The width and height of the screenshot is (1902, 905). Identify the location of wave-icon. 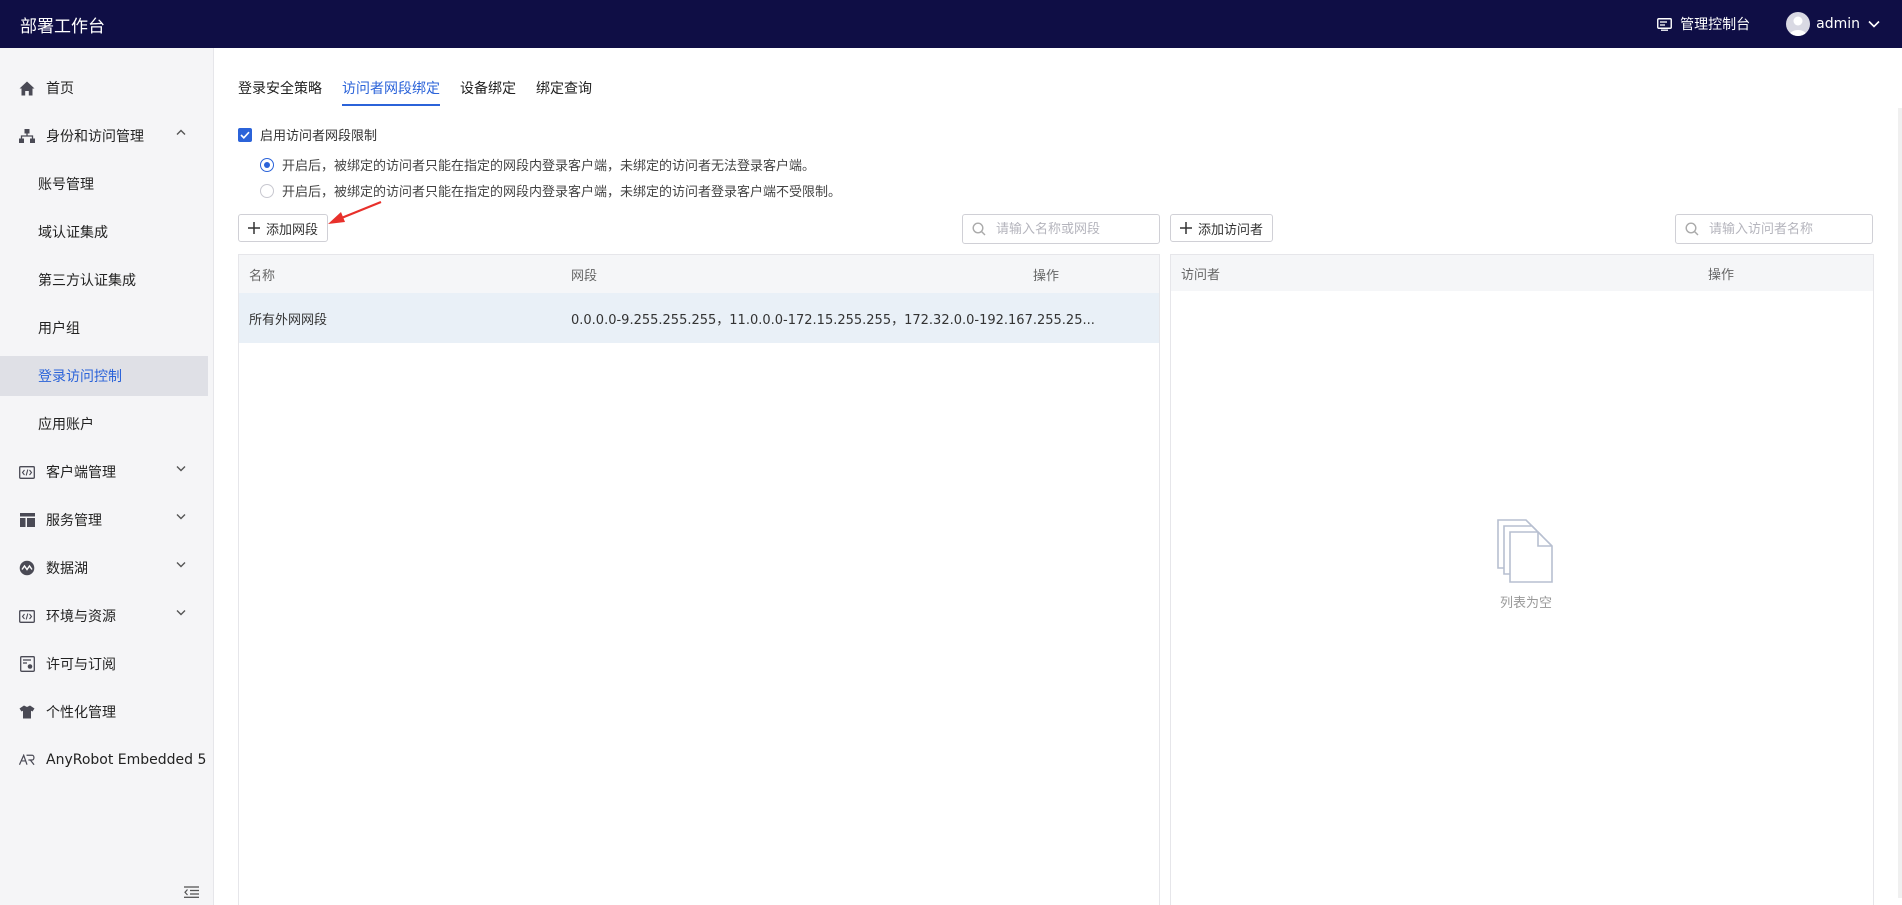
(27, 568).